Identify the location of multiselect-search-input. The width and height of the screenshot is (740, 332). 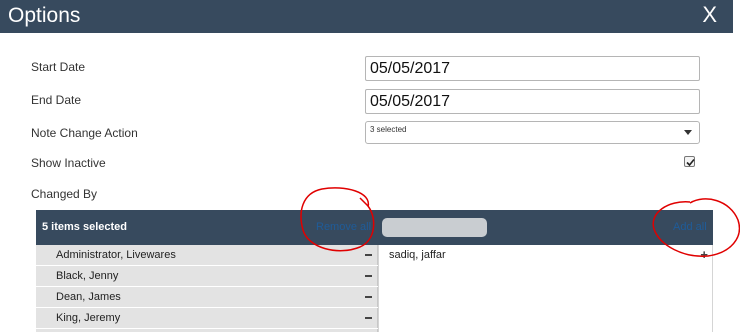
(434, 227).